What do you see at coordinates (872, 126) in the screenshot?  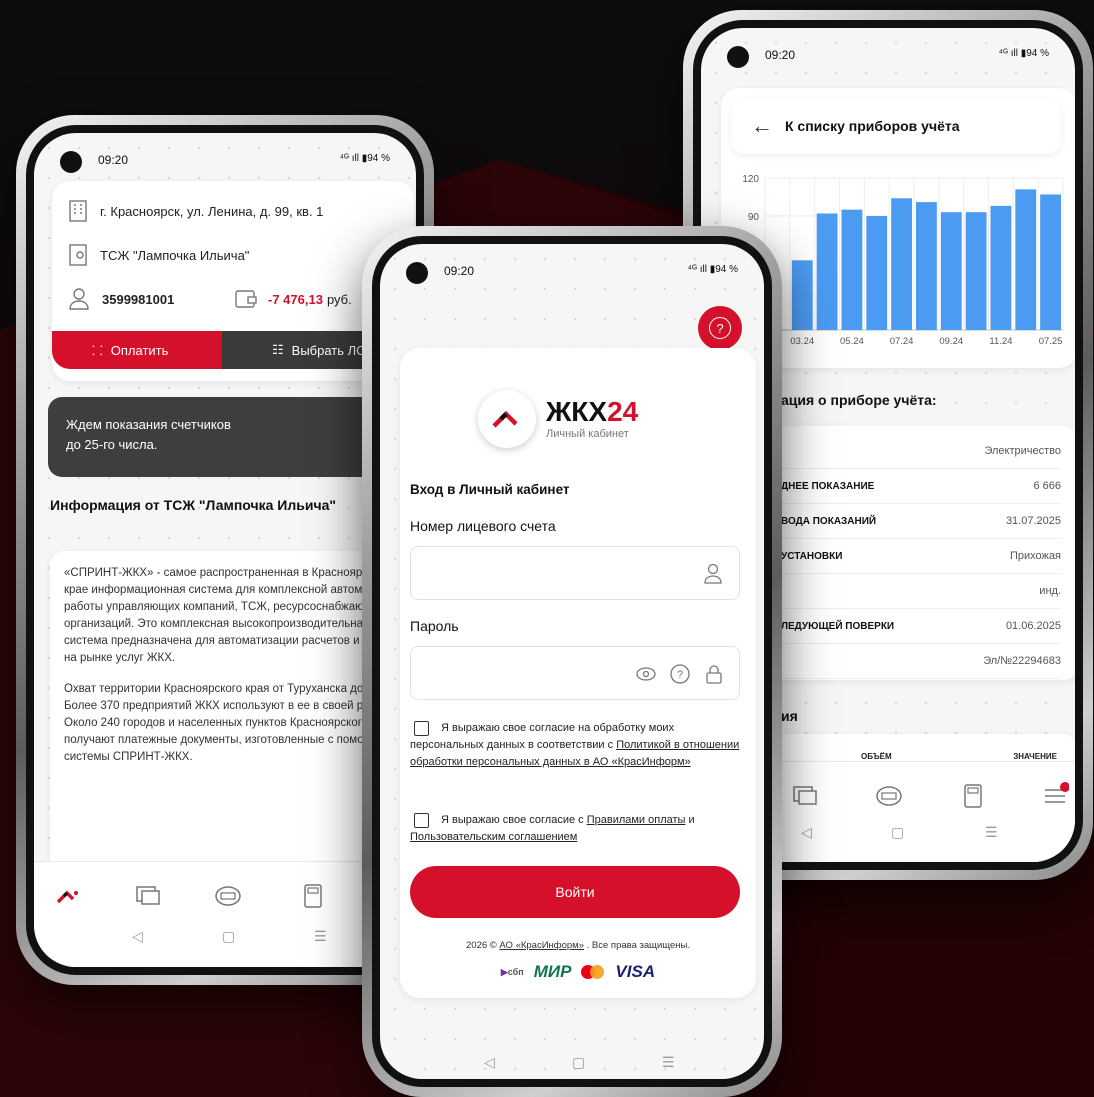 I see `back-button-label: К списку приборов учёта` at bounding box center [872, 126].